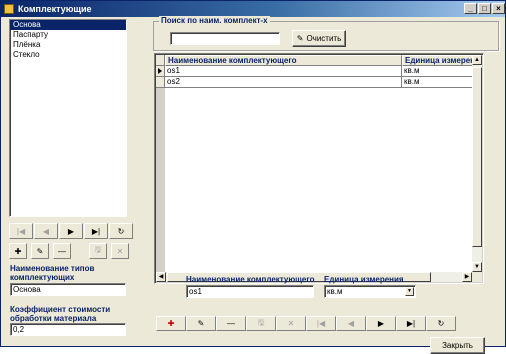 This screenshot has height=354, width=506. What do you see at coordinates (68, 45) in the screenshot?
I see `types-list-item: Плёнка` at bounding box center [68, 45].